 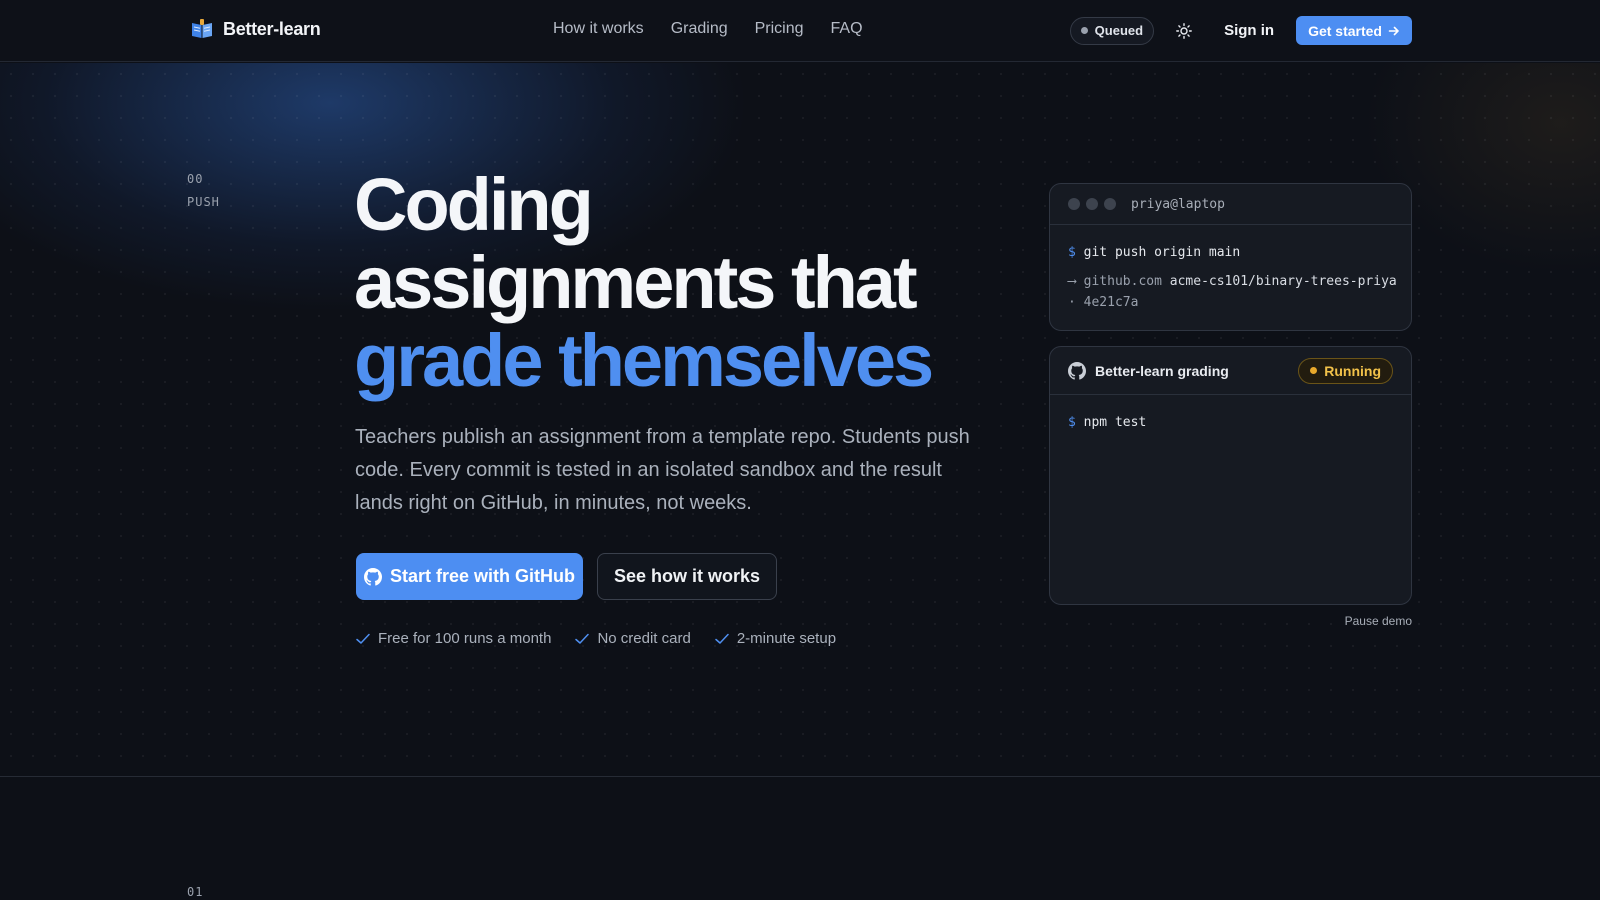 What do you see at coordinates (482, 576) in the screenshot?
I see `start-free-label: Start free with GitHub` at bounding box center [482, 576].